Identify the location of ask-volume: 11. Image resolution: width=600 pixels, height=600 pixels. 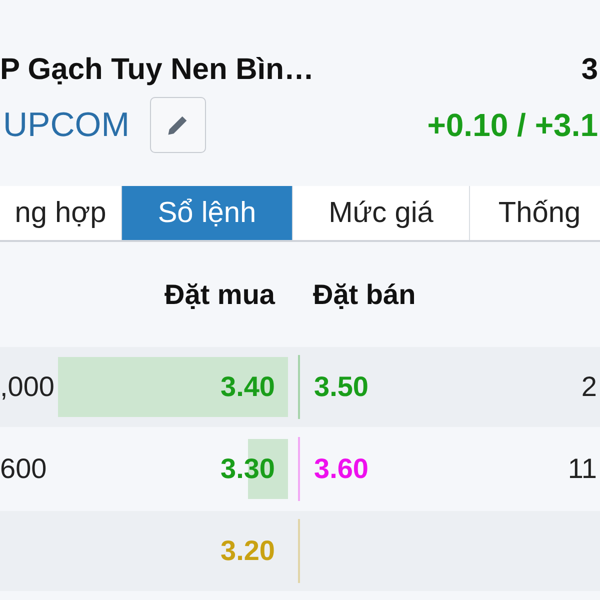
(582, 469).